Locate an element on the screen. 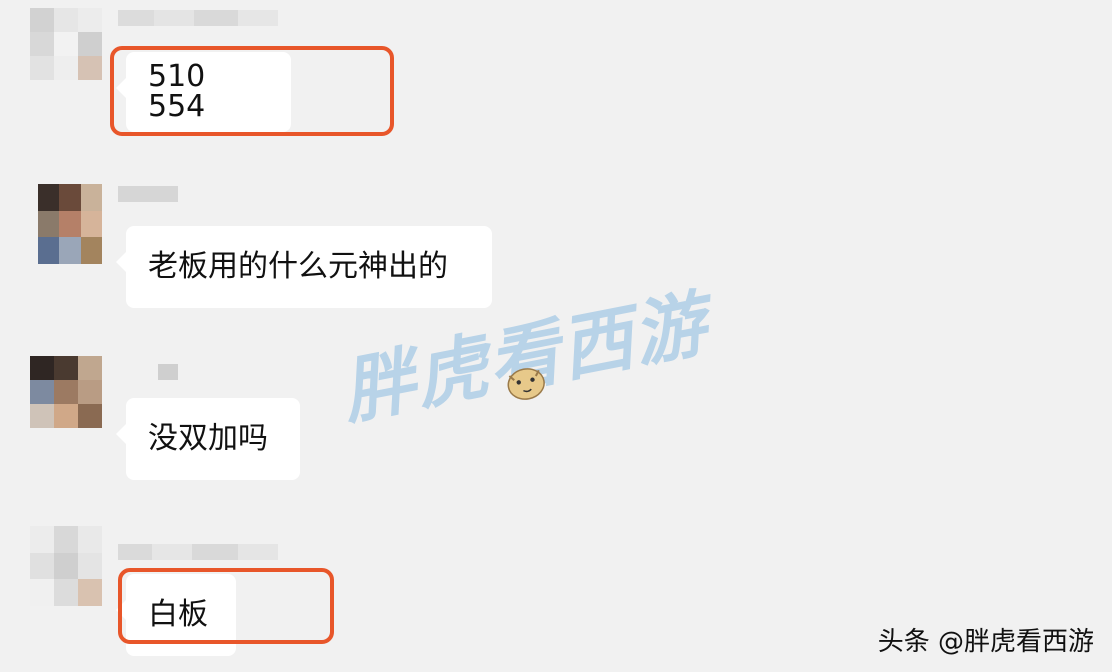  message-text: 没双加吗 is located at coordinates (208, 438).